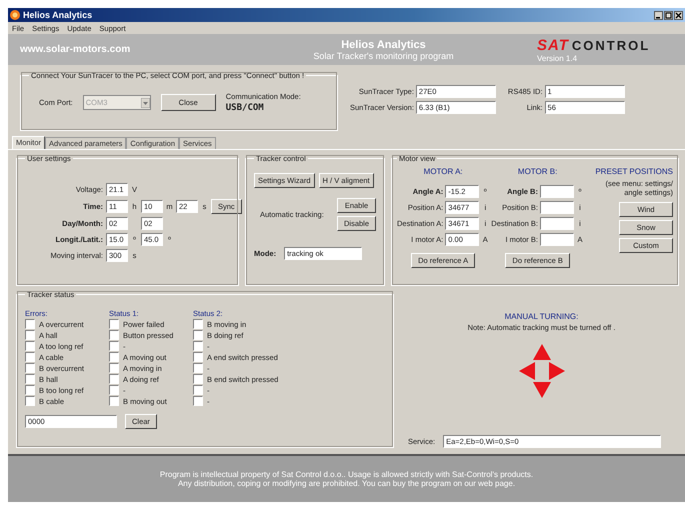 The image size is (685, 508). Describe the element at coordinates (668, 15) in the screenshot. I see `maximize-icon` at that location.